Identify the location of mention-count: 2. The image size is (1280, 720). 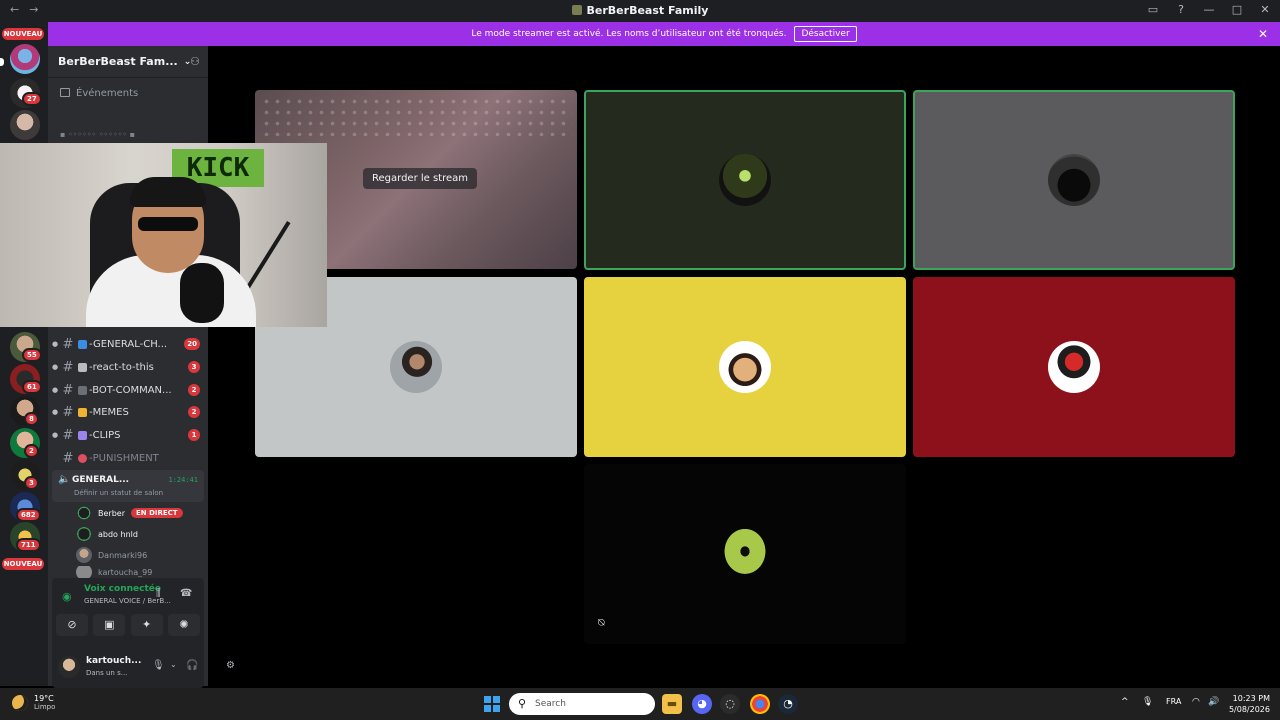
(194, 390).